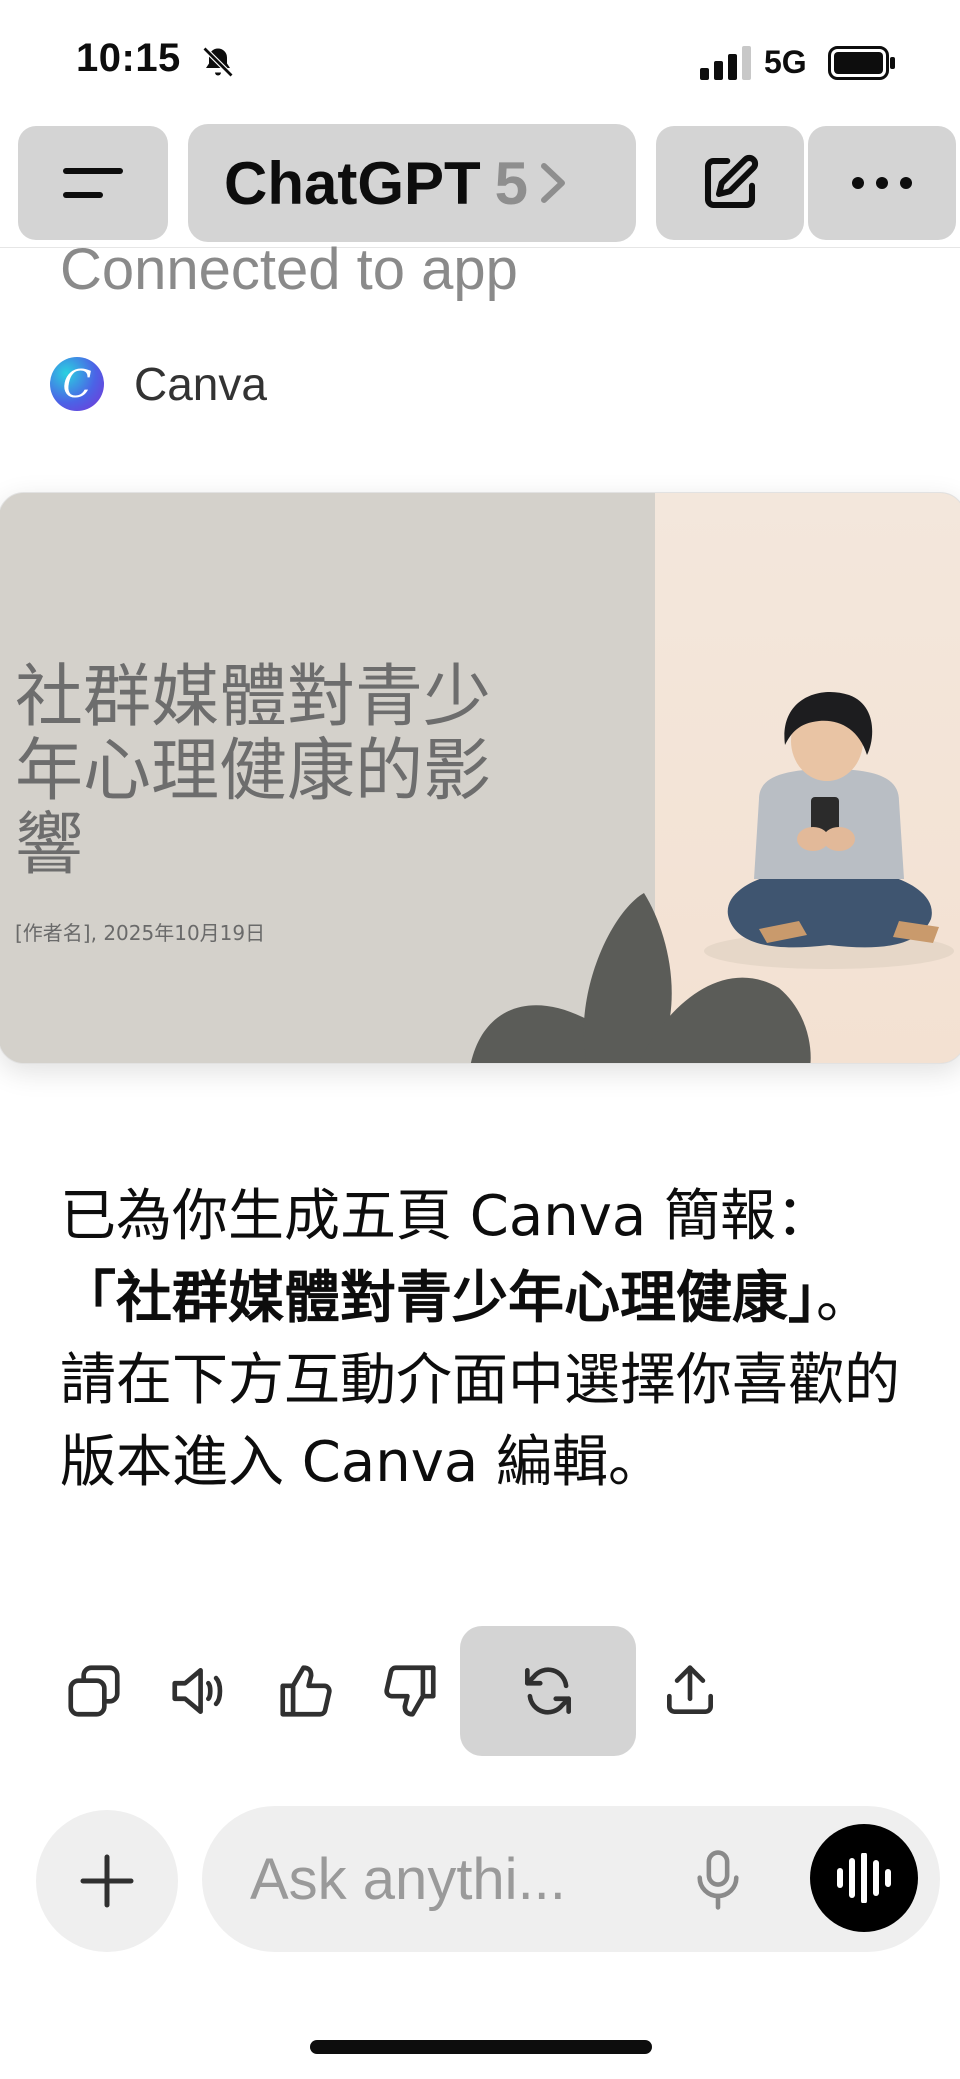  Describe the element at coordinates (480, 60) in the screenshot. I see `status-bar: 10:15 5G` at that location.